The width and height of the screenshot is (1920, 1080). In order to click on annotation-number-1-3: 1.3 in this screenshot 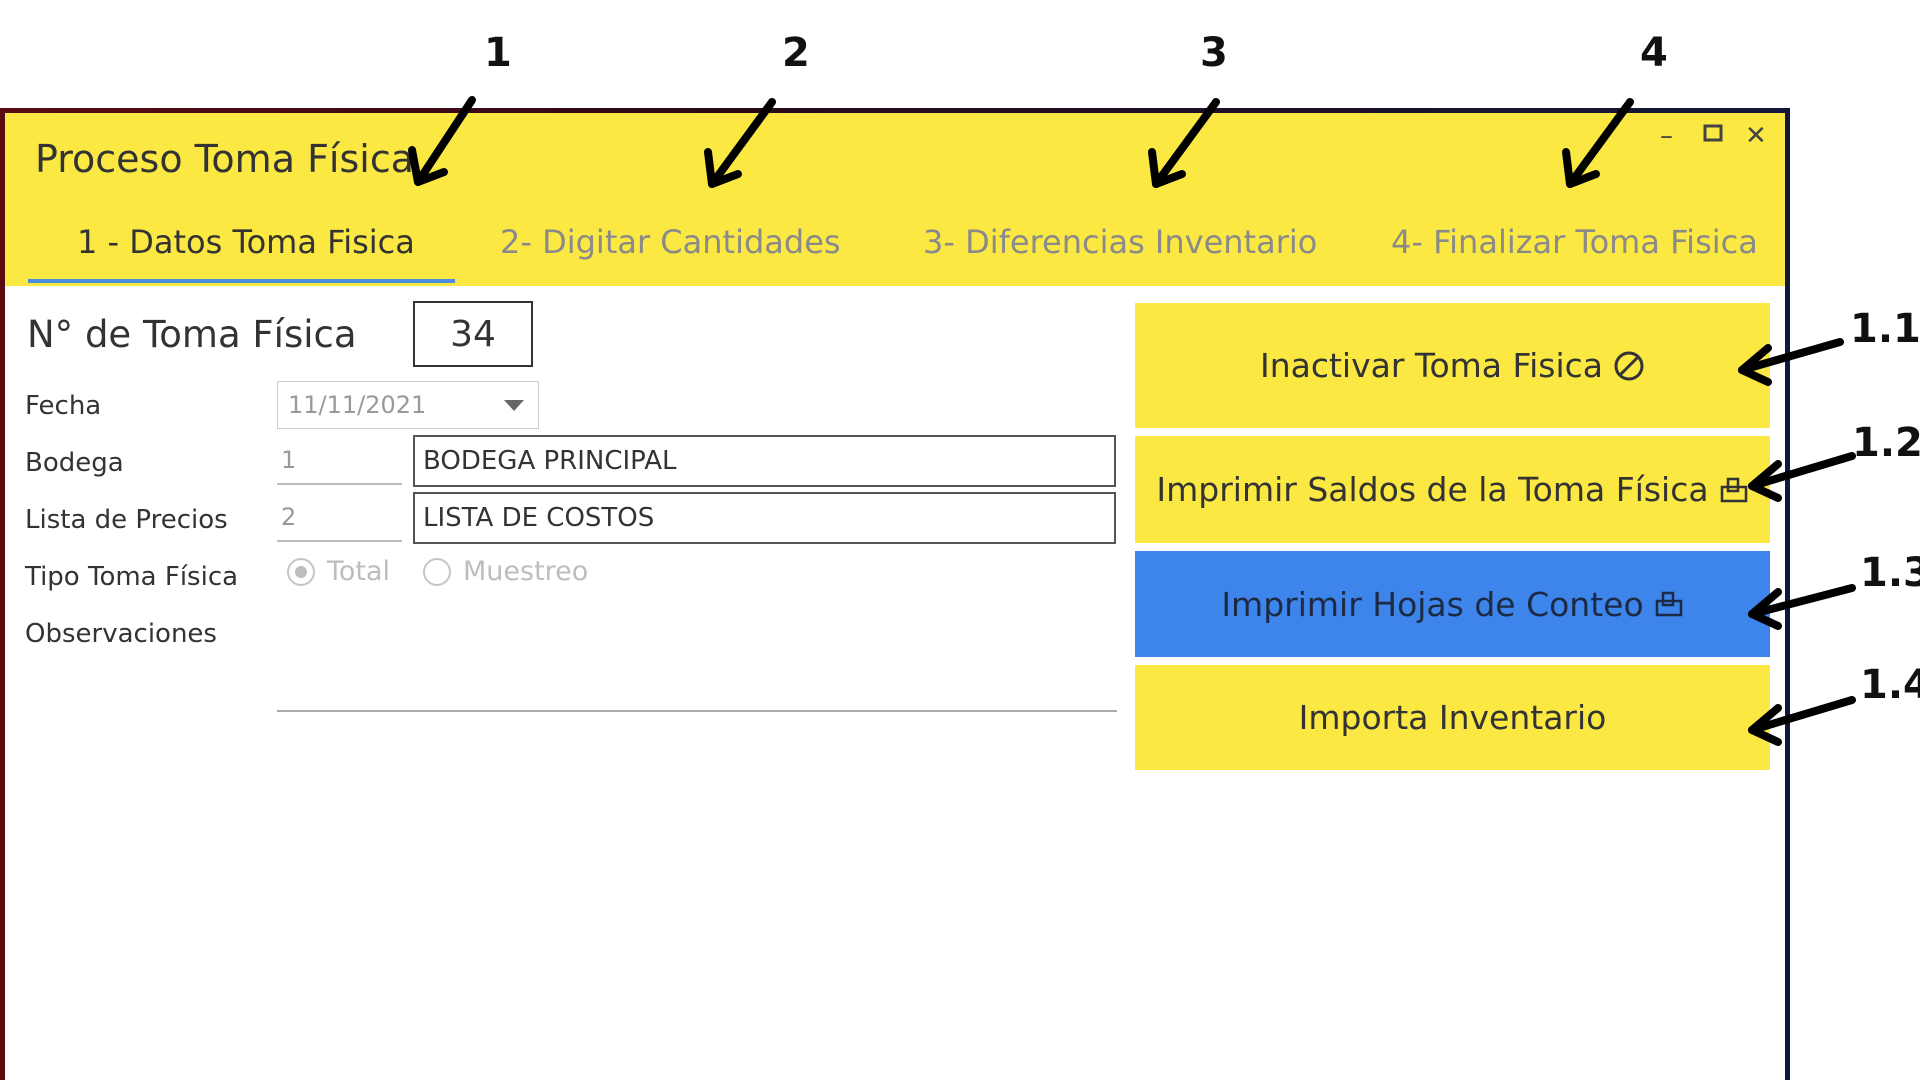, I will do `click(1890, 573)`.